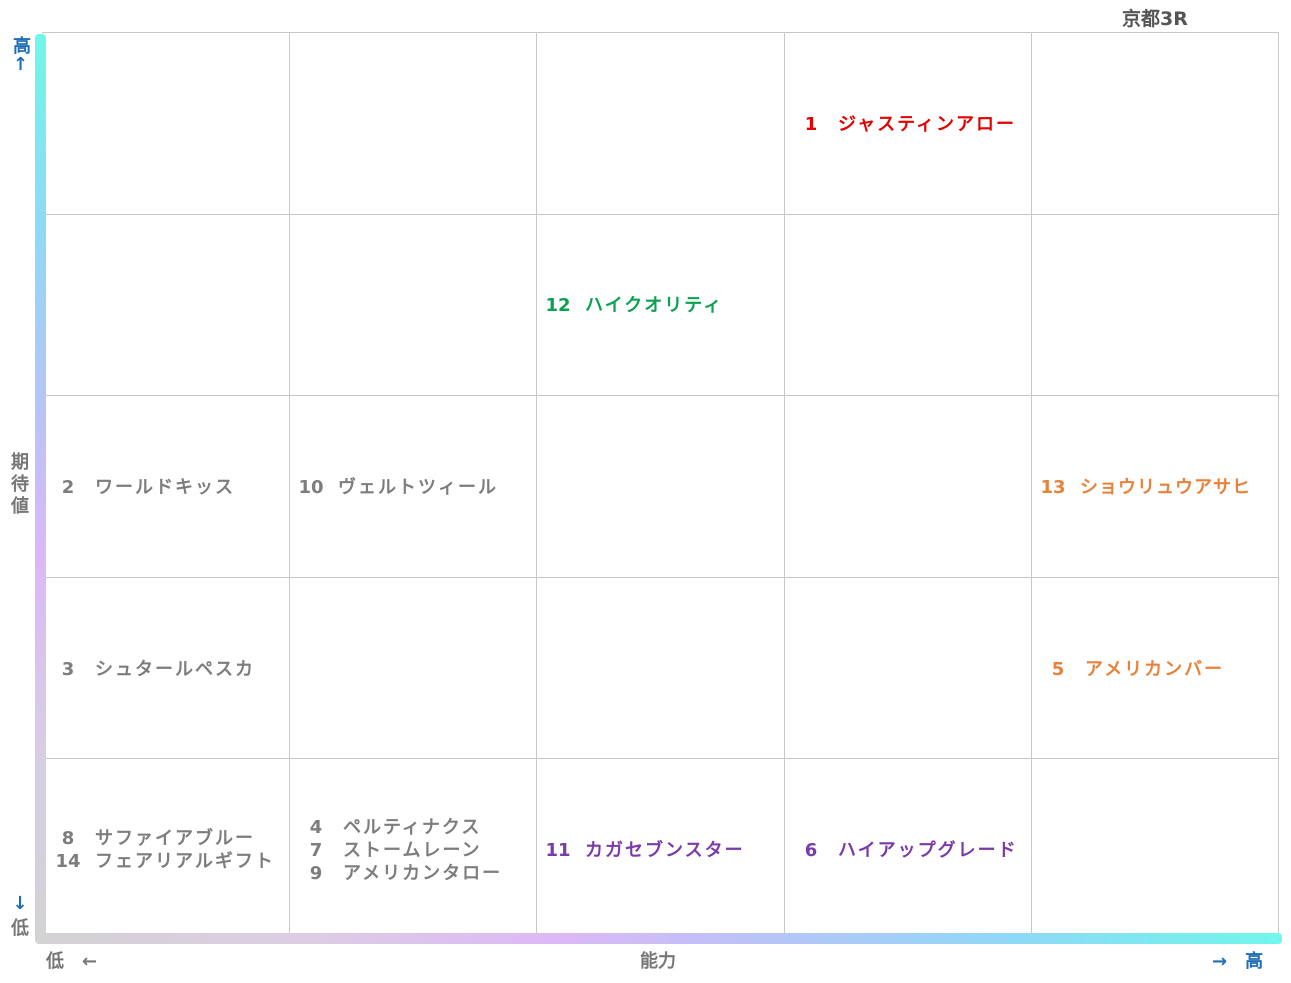 The width and height of the screenshot is (1291, 983). What do you see at coordinates (72, 961) in the screenshot?
I see `x-axis-low-label: 低 ←` at bounding box center [72, 961].